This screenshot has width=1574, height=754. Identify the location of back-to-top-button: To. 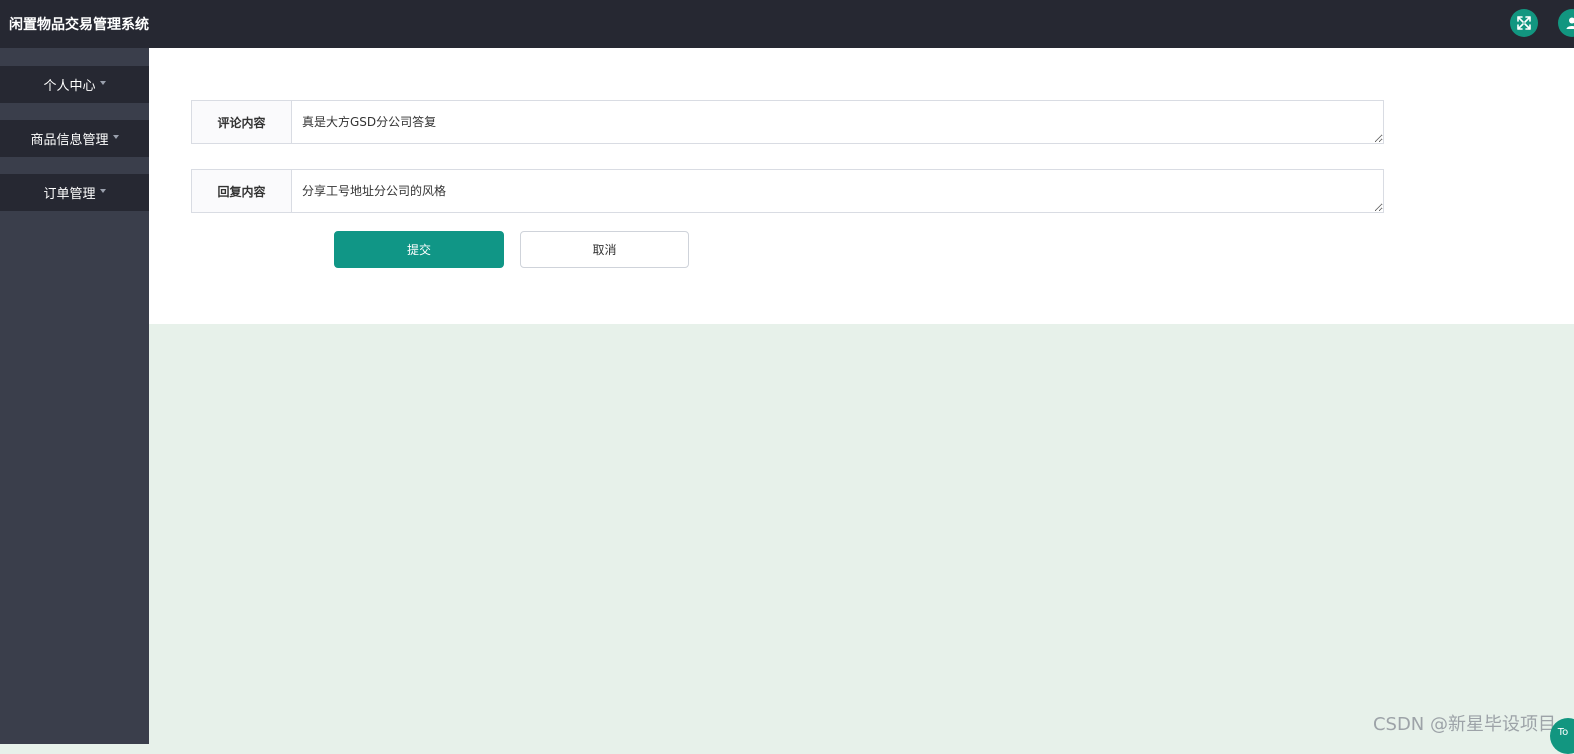
(1562, 736).